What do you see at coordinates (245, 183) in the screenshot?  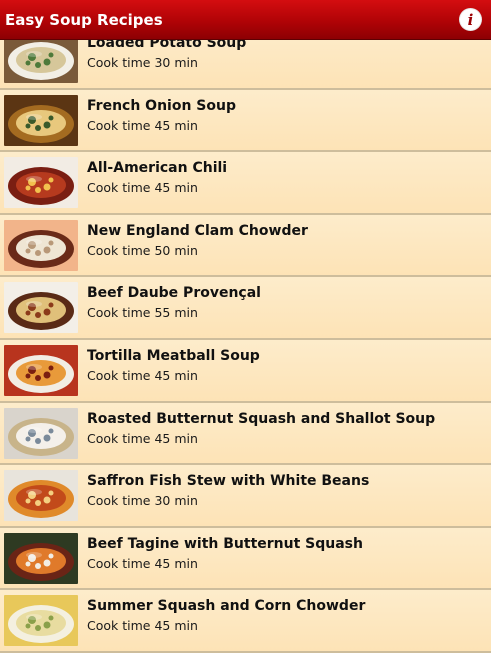 I see `recipe-list-item: All-American Chili Cook time 45 min` at bounding box center [245, 183].